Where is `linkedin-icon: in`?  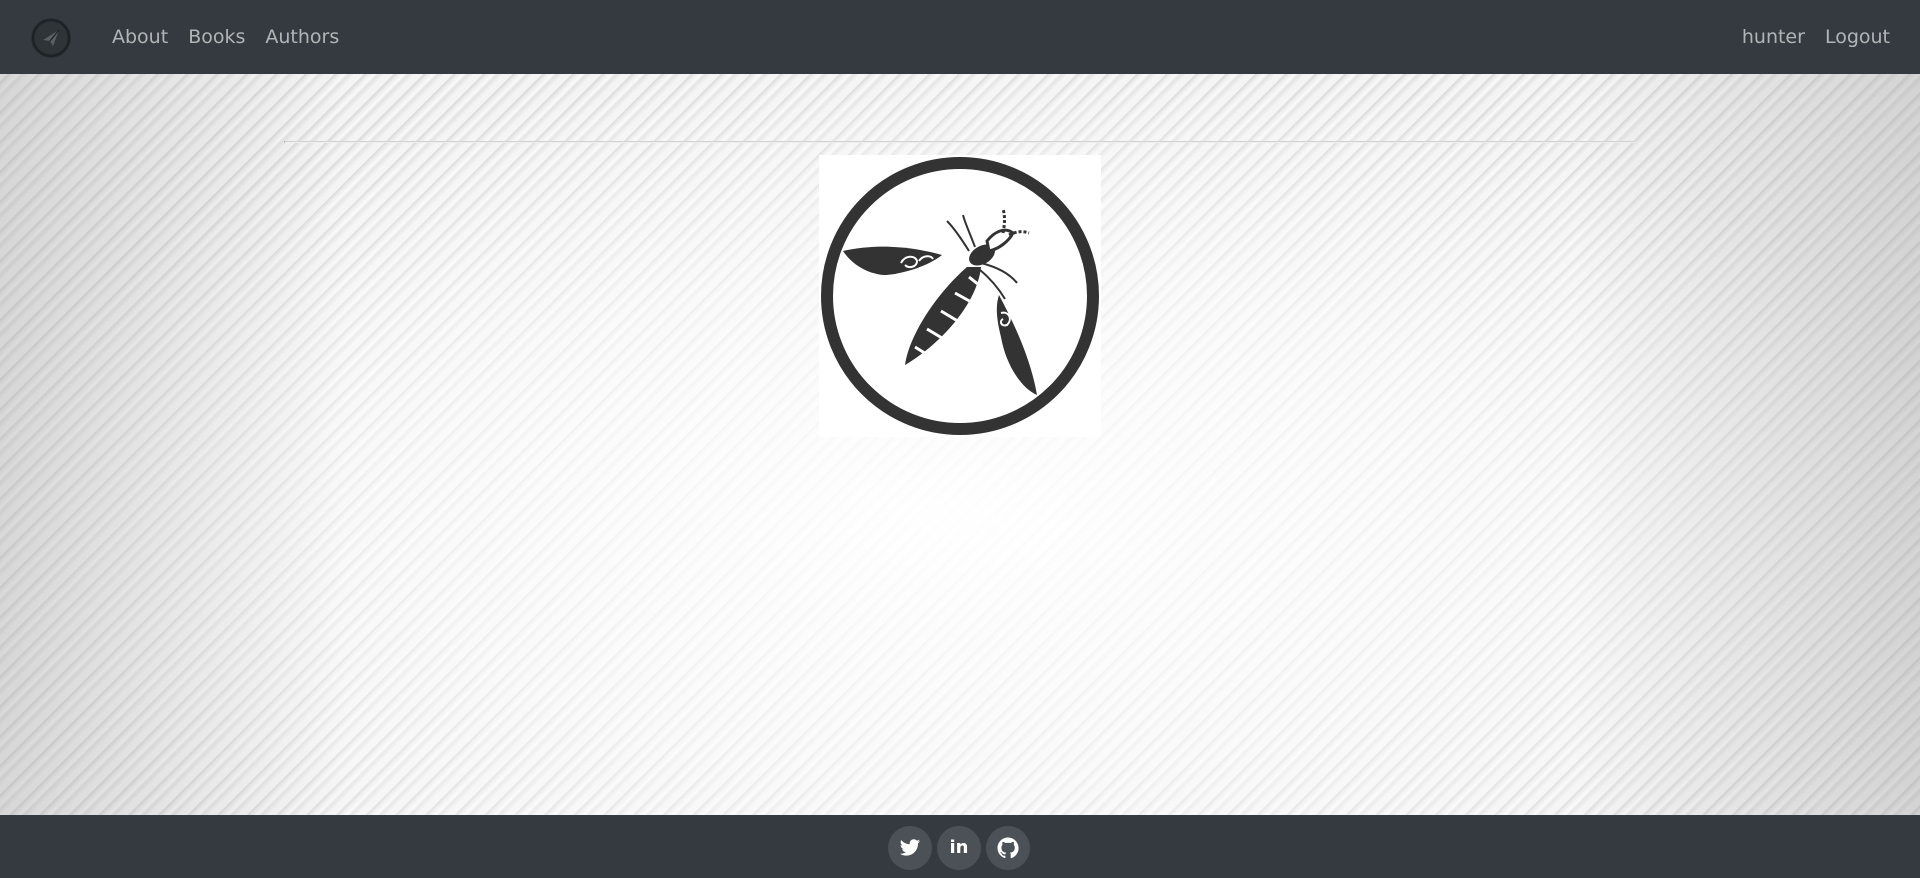
linkedin-icon: in is located at coordinates (959, 847).